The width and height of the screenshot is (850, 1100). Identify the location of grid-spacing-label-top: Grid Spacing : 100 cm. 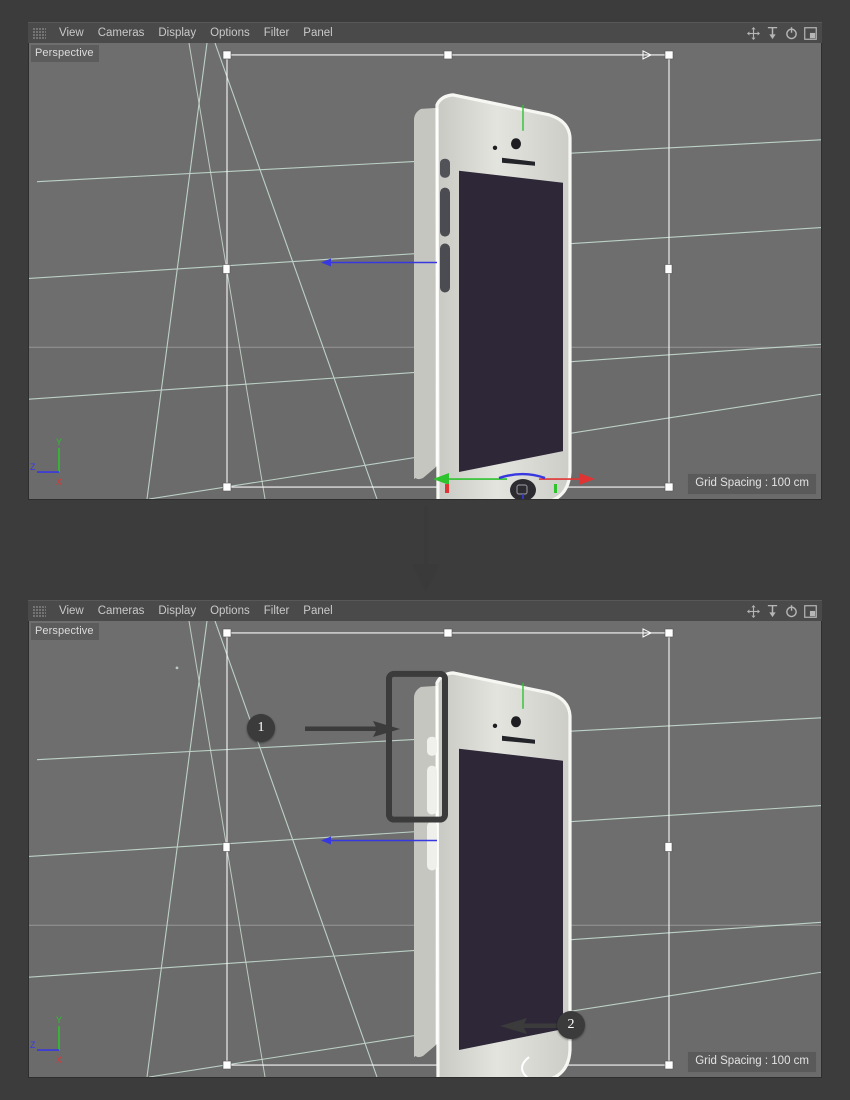
(752, 484).